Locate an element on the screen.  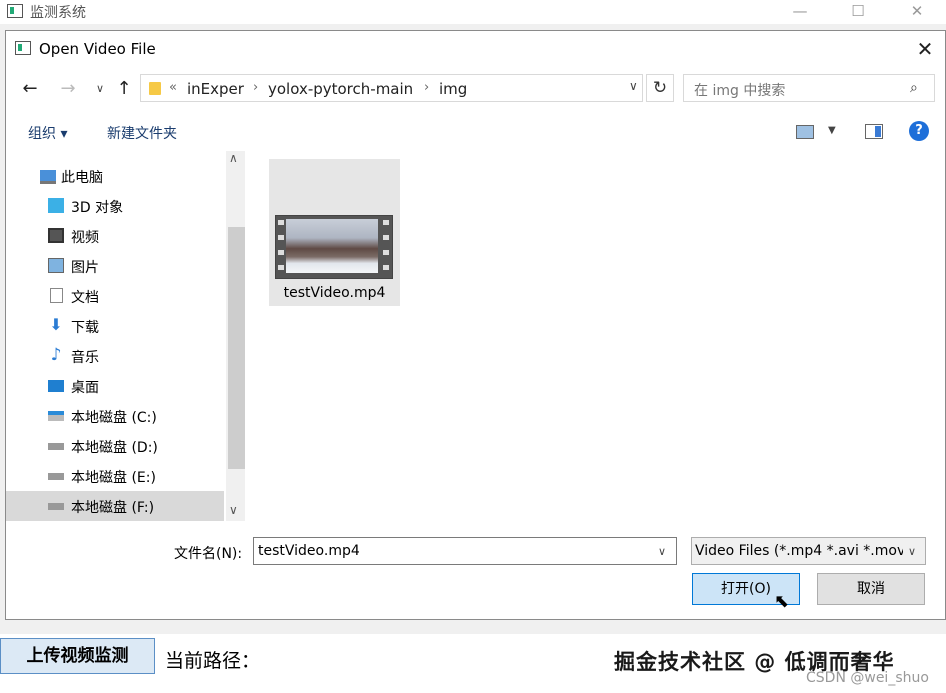
main-window-title: 监测系统 is located at coordinates (58, 13).